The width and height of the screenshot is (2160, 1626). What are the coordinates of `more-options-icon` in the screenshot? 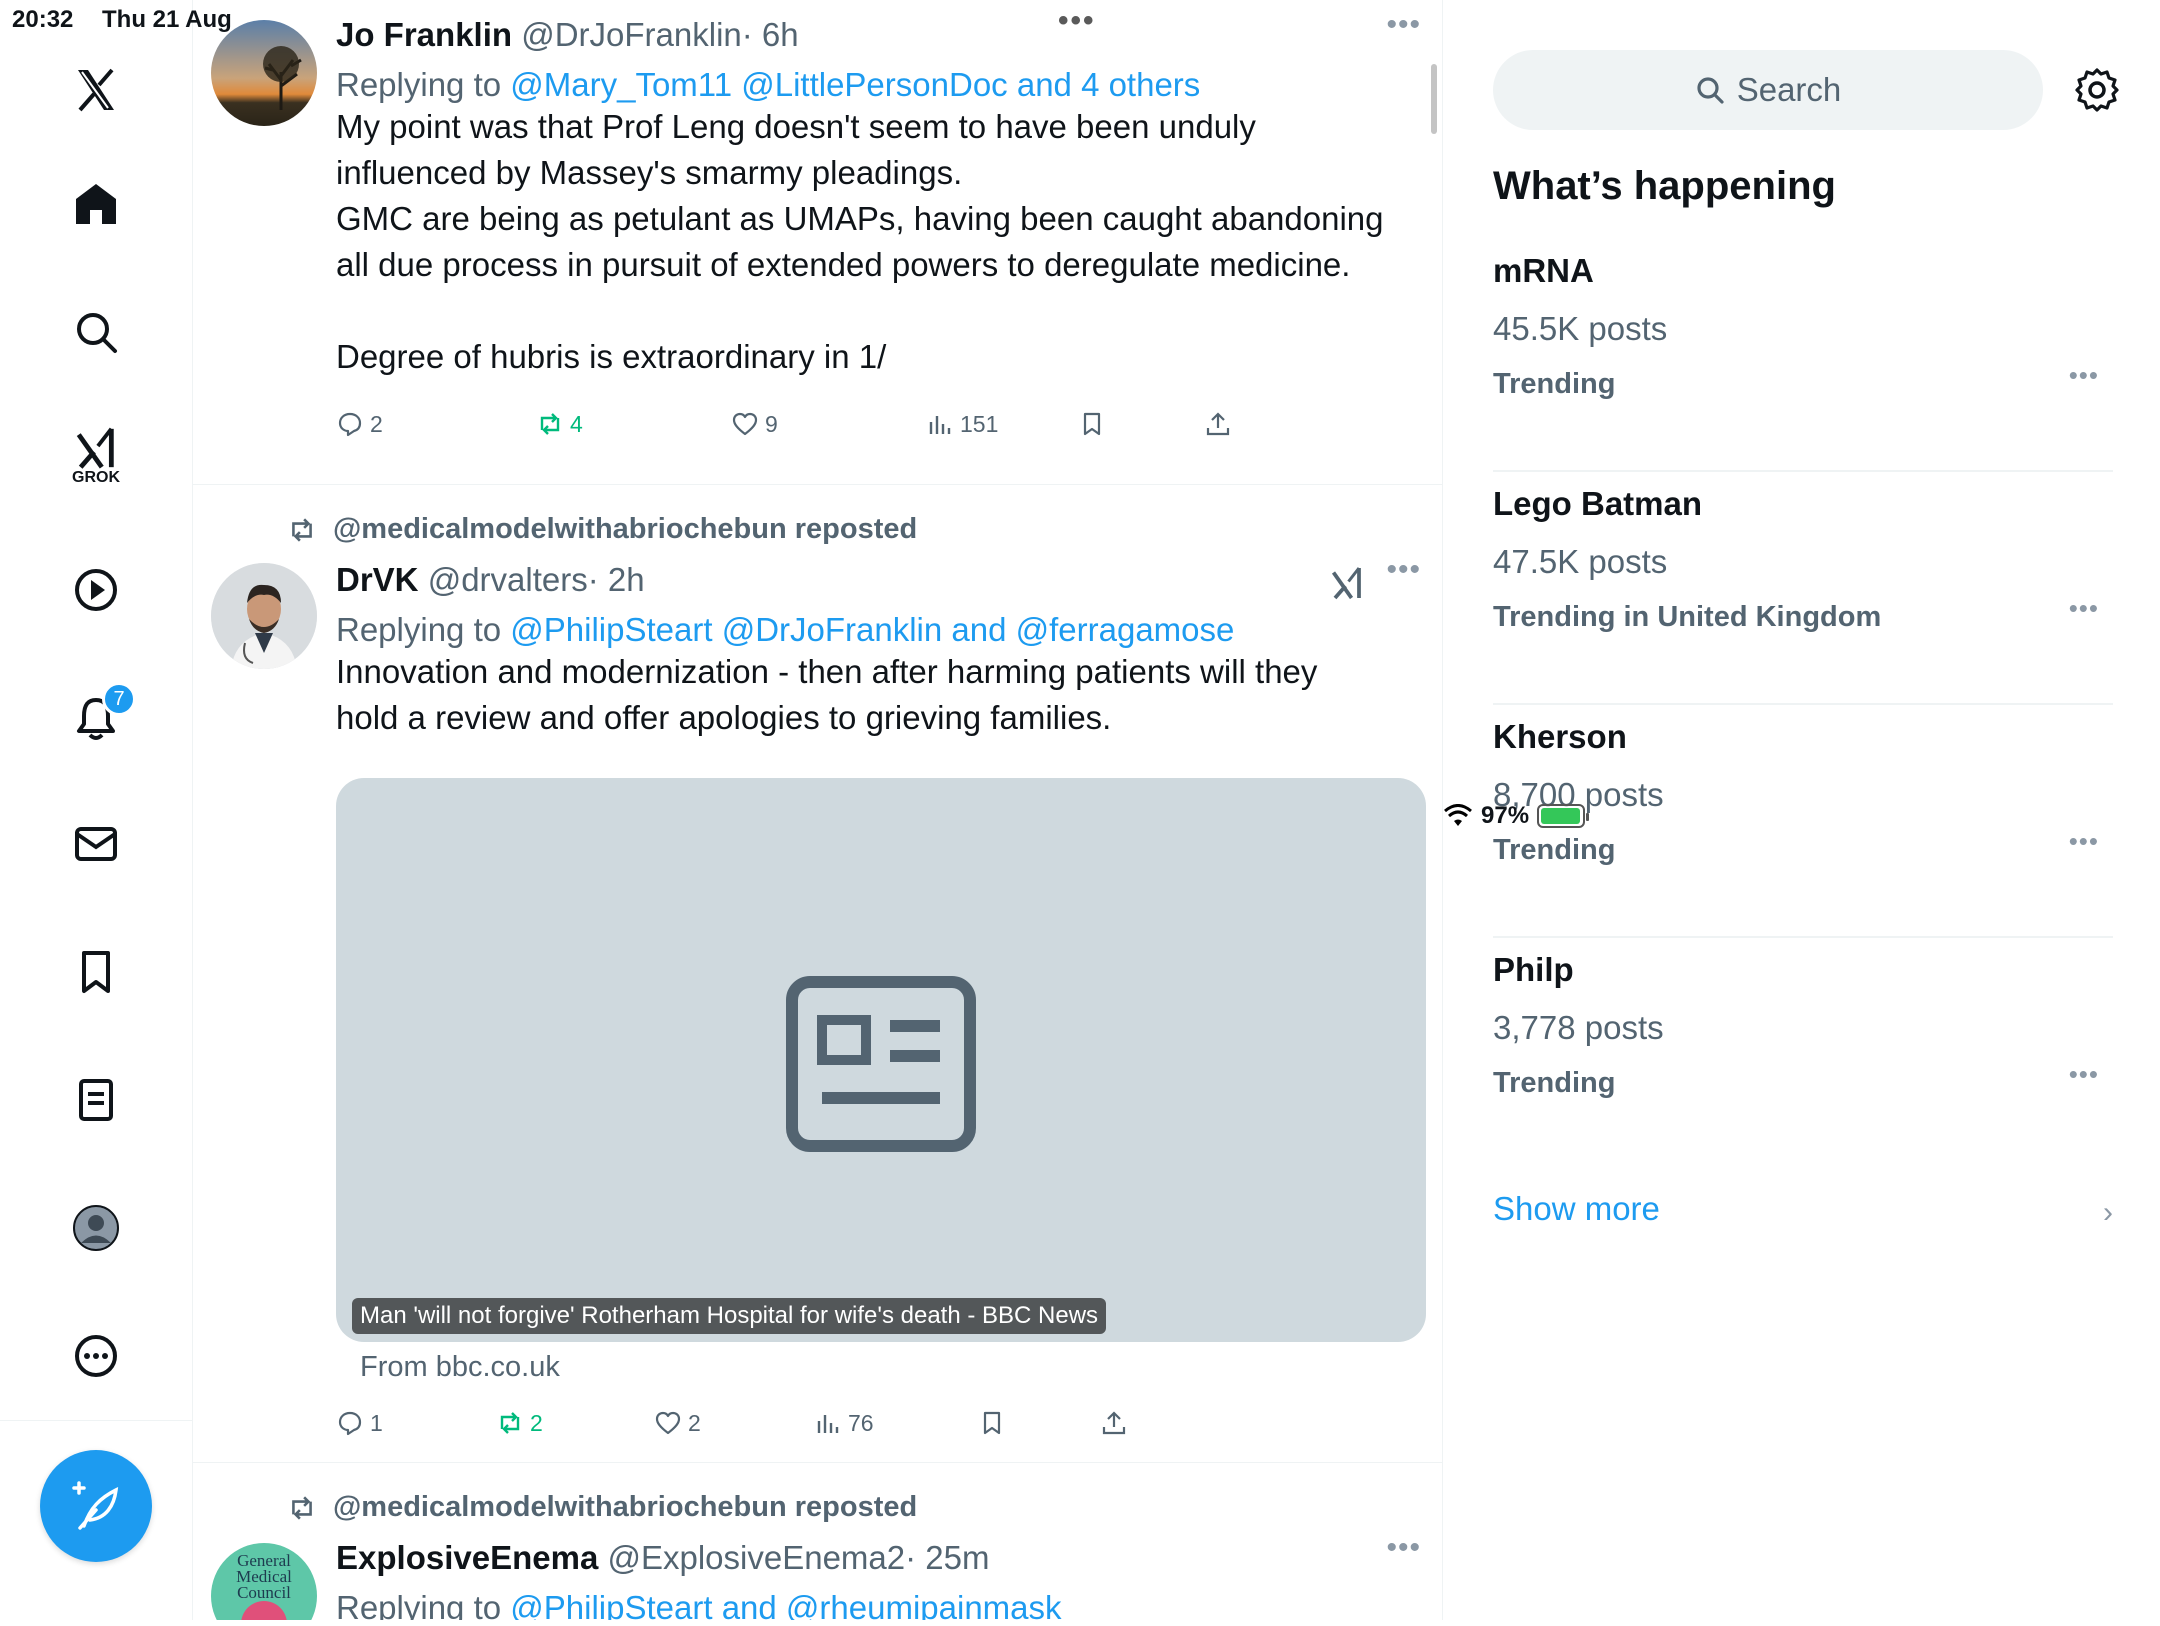 It's located at (96, 1356).